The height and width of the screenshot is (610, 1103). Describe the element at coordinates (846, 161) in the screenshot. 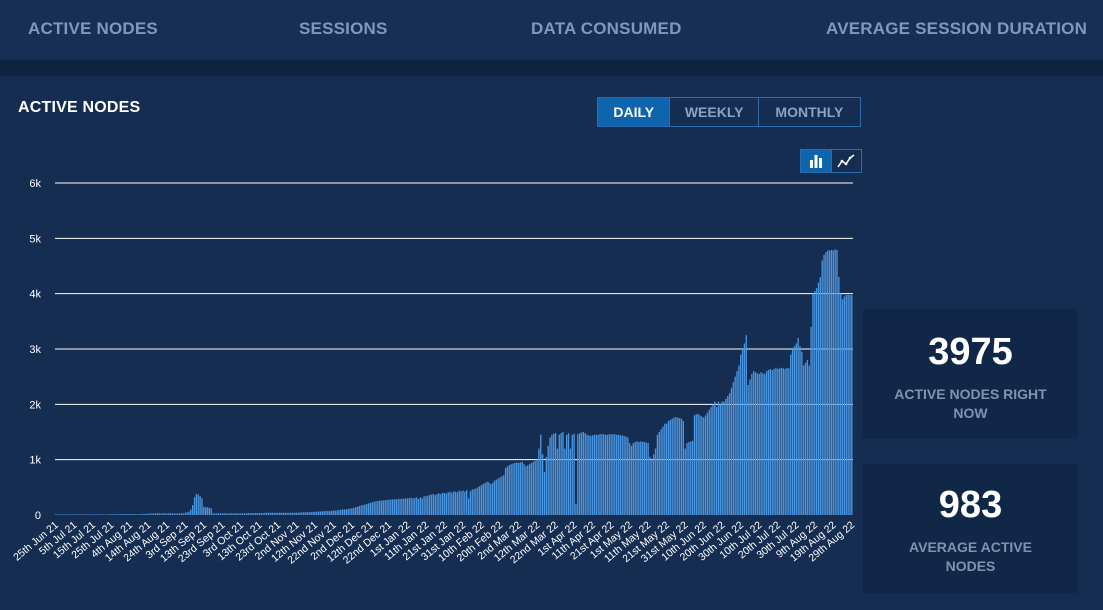

I see `line-chart-button` at that location.